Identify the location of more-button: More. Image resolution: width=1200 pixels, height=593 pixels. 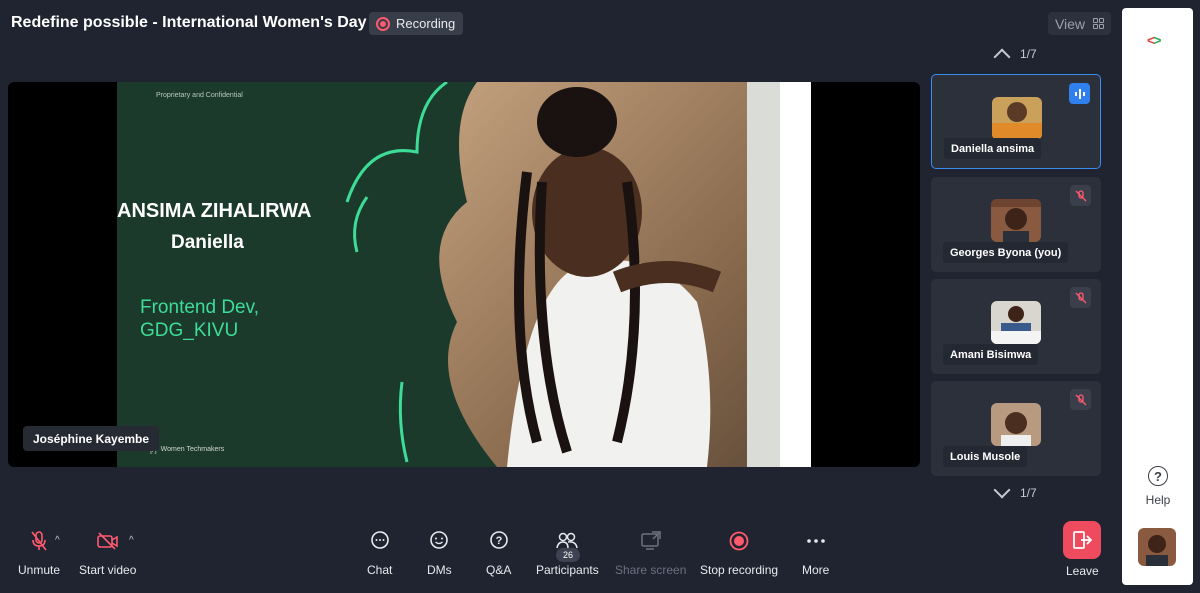
(815, 552).